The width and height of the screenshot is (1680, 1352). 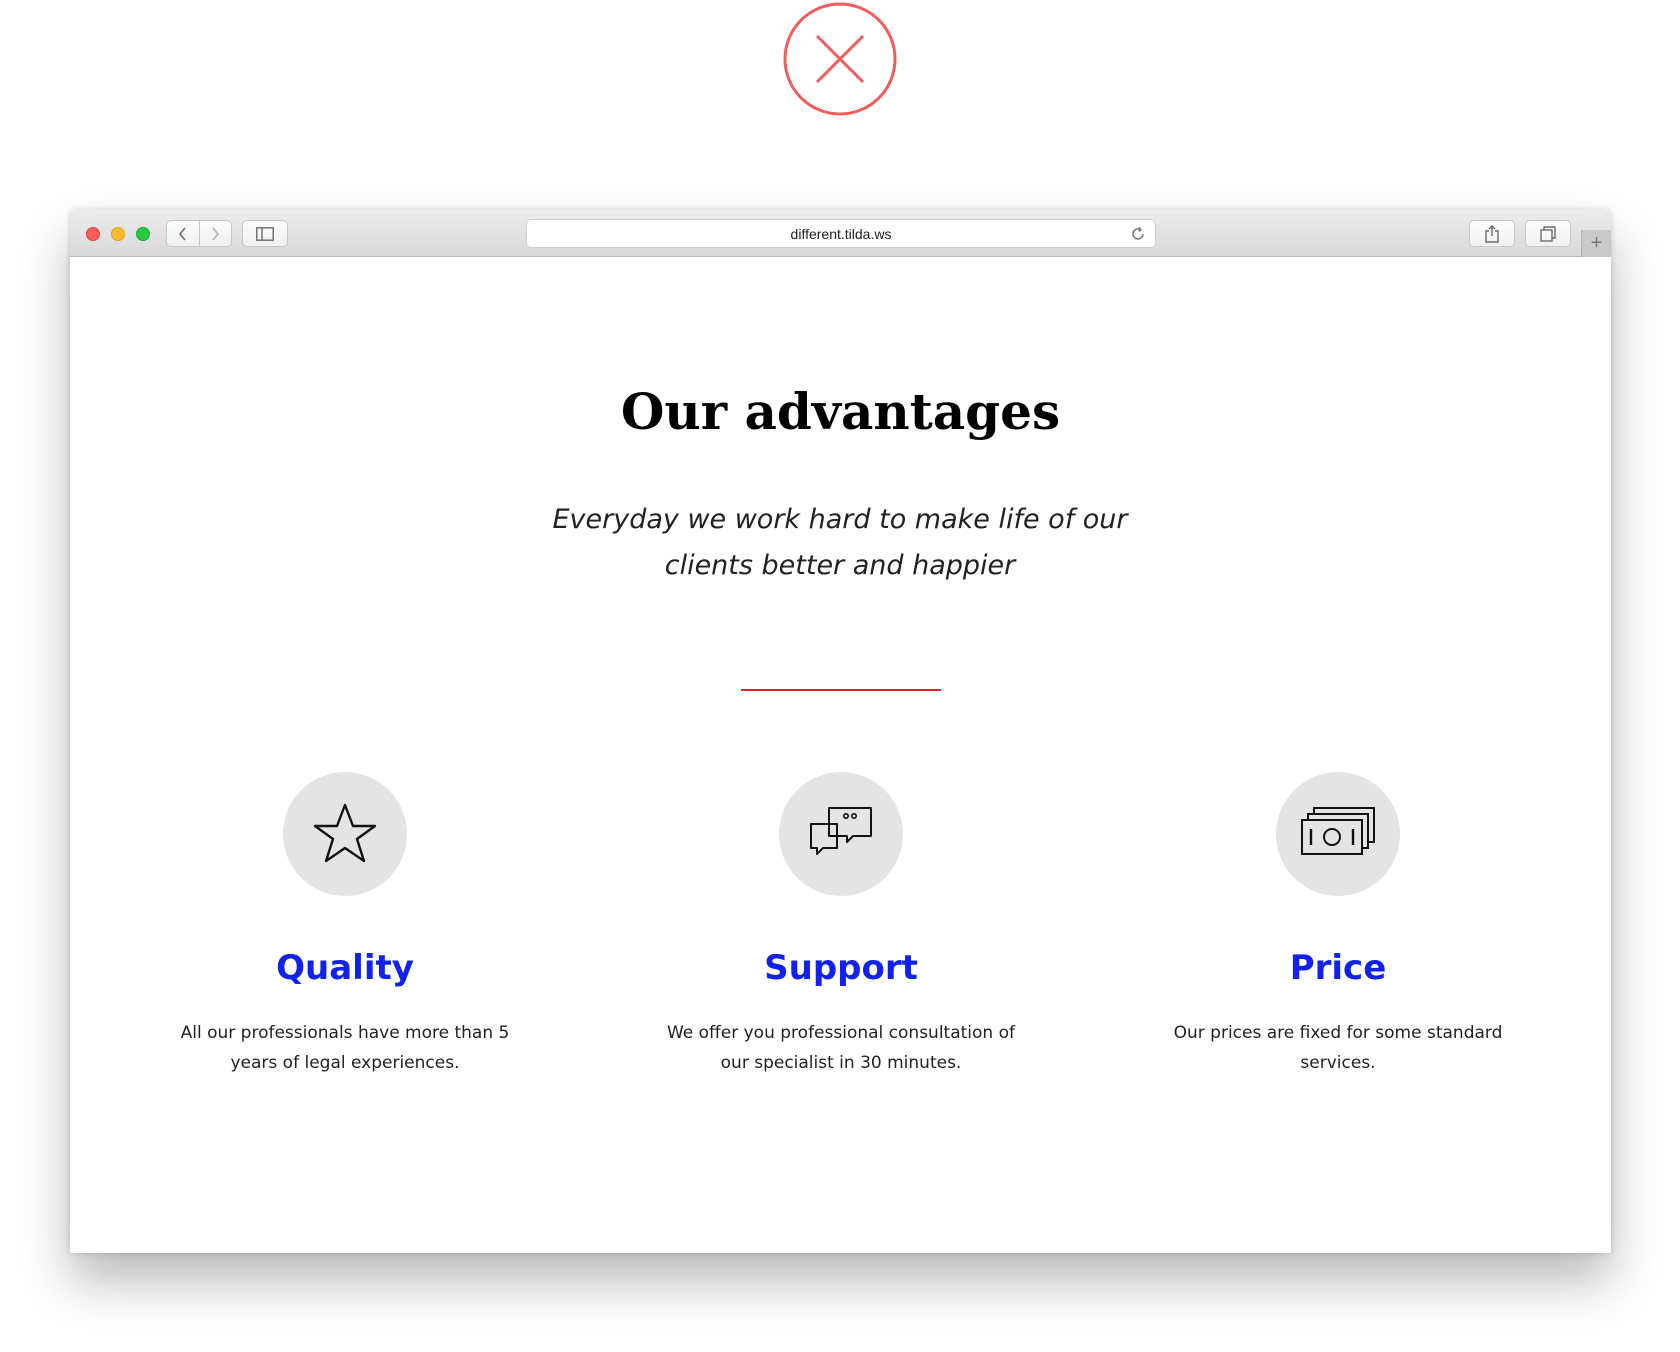 What do you see at coordinates (840, 411) in the screenshot?
I see `page-title: Our advantages` at bounding box center [840, 411].